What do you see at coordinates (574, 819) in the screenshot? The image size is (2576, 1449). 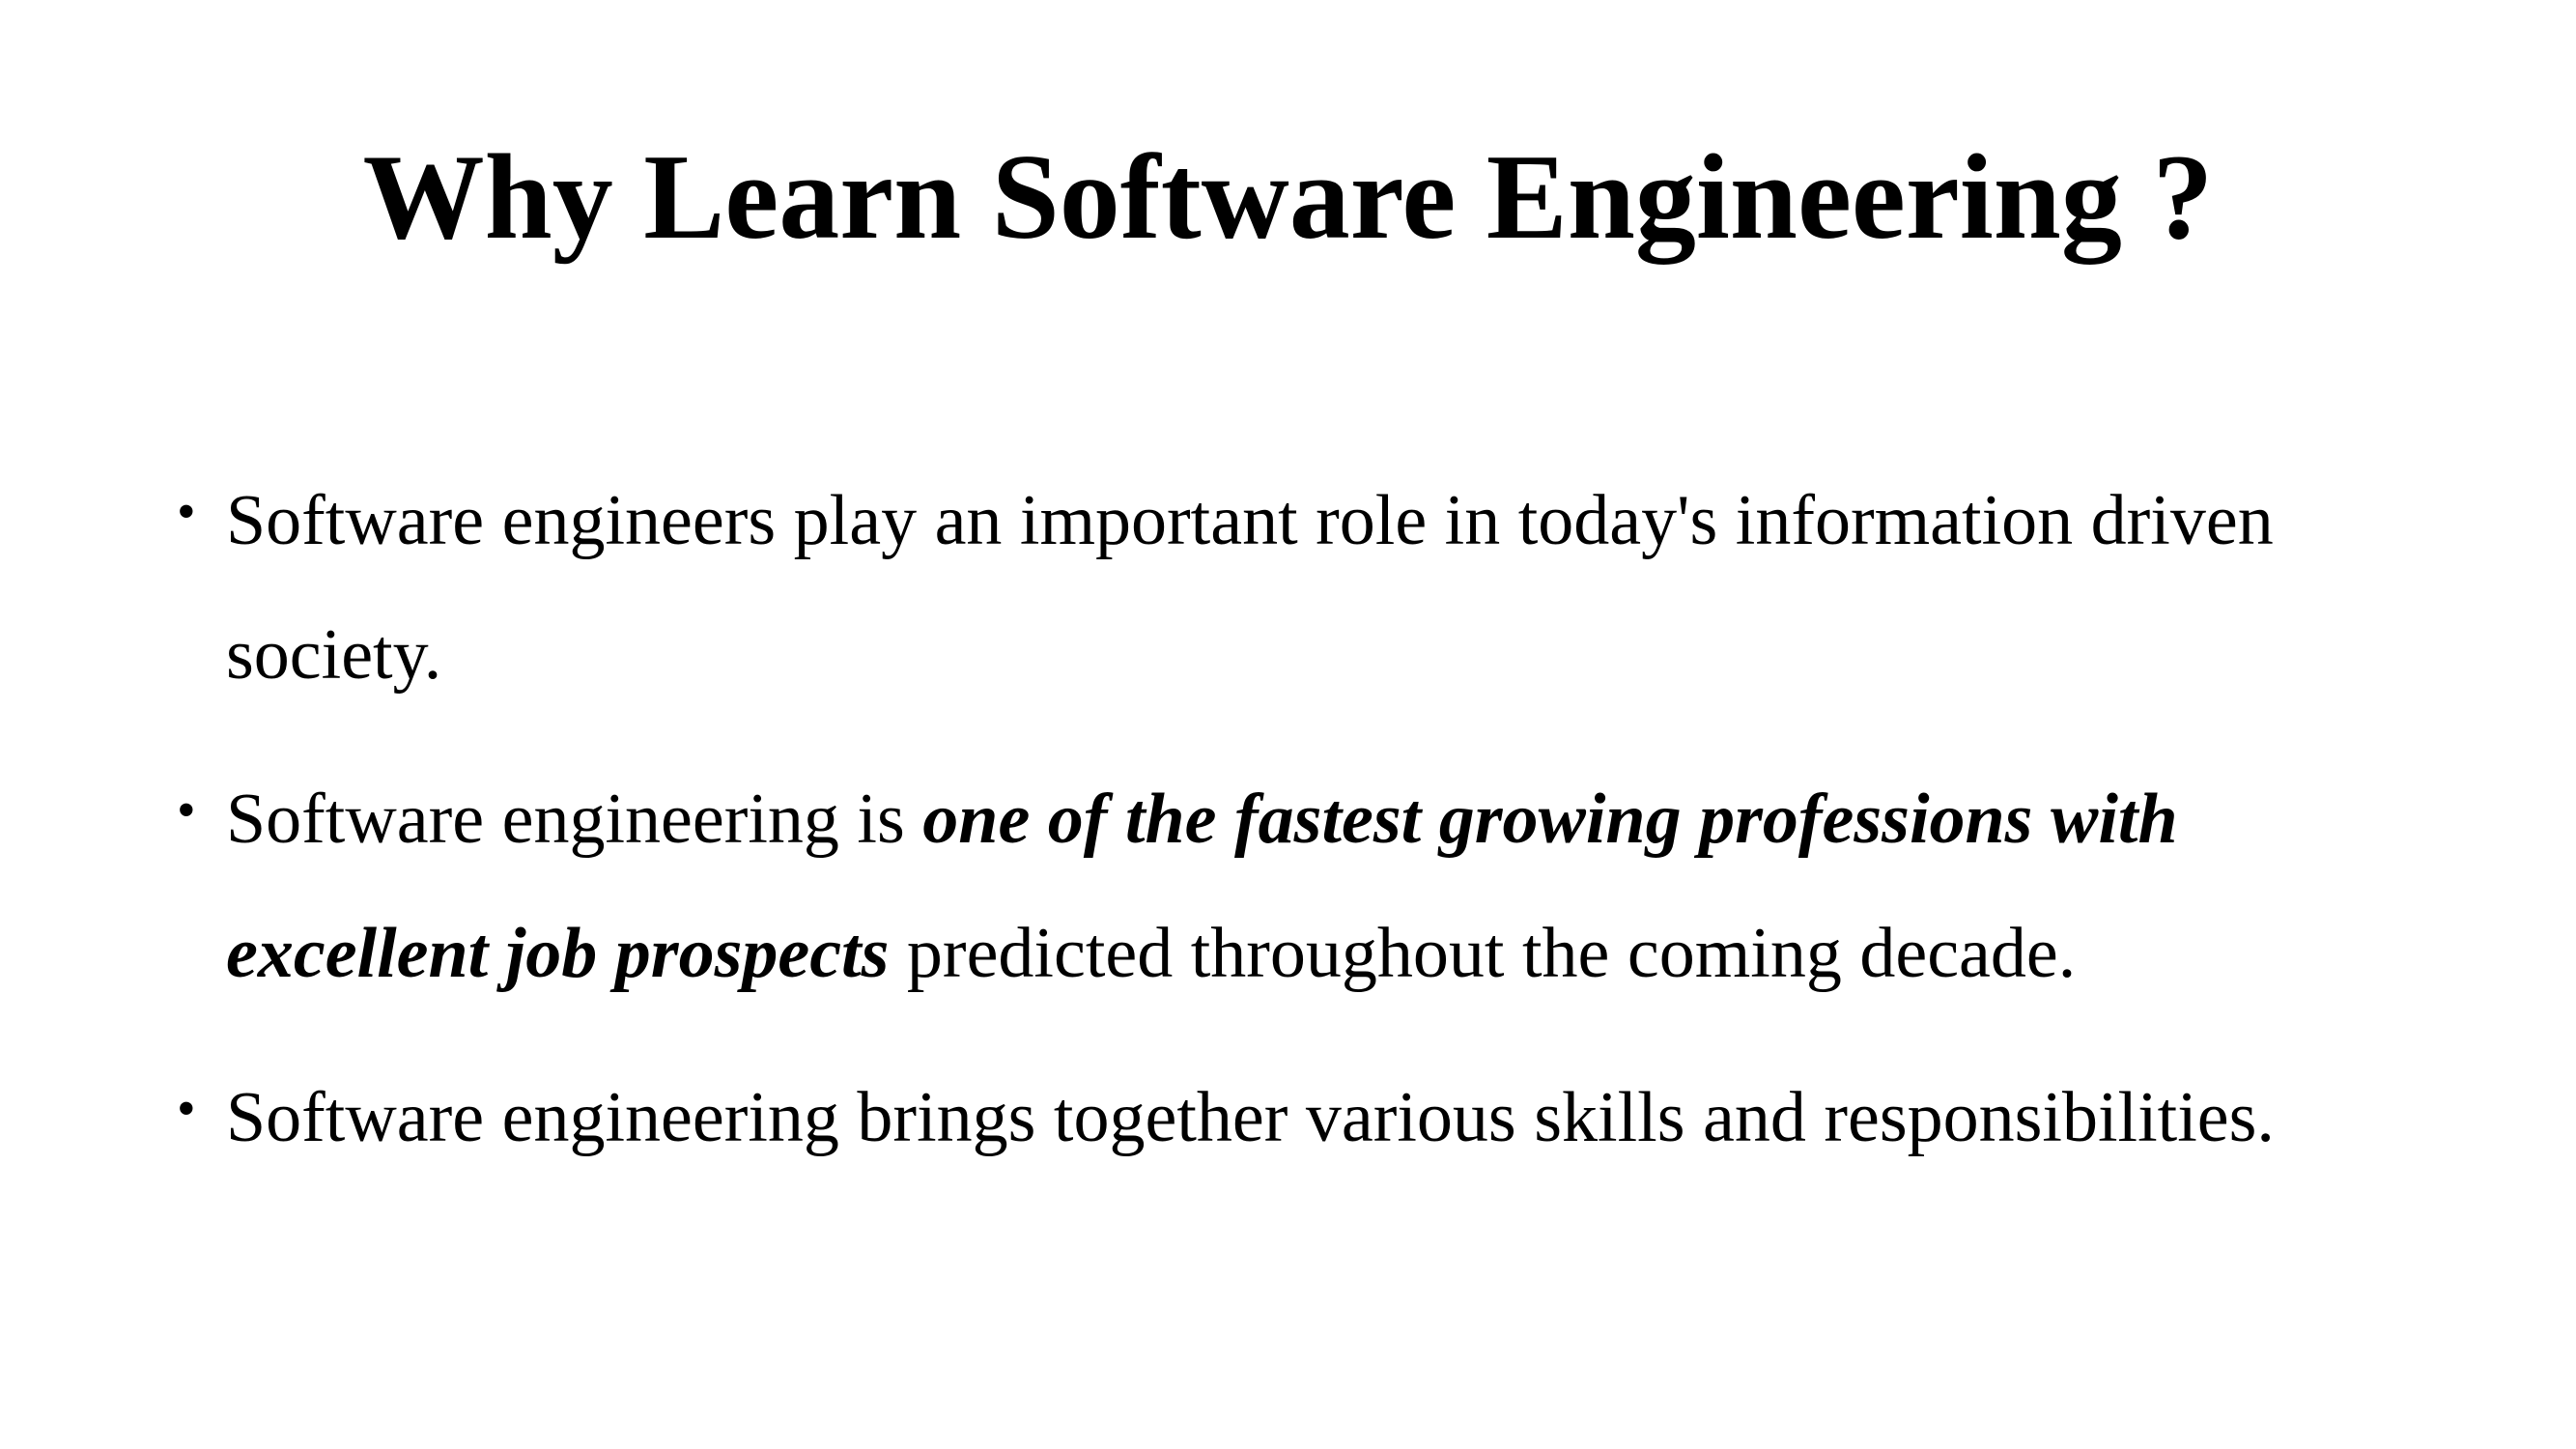 I see `bullet-text-before: Software engineering is` at bounding box center [574, 819].